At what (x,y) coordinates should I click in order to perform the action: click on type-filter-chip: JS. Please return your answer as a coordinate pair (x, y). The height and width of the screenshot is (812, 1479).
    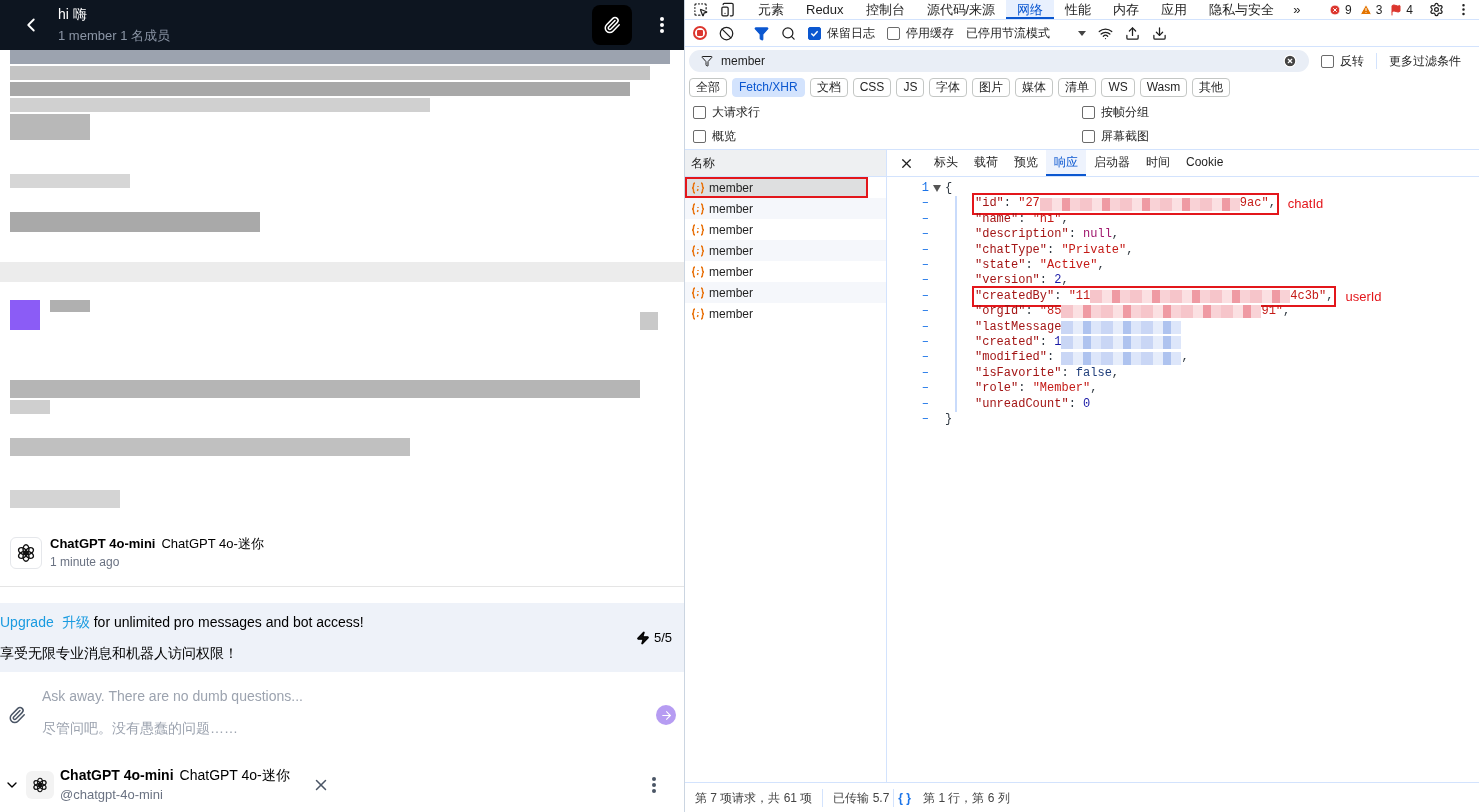
    Looking at the image, I should click on (910, 87).